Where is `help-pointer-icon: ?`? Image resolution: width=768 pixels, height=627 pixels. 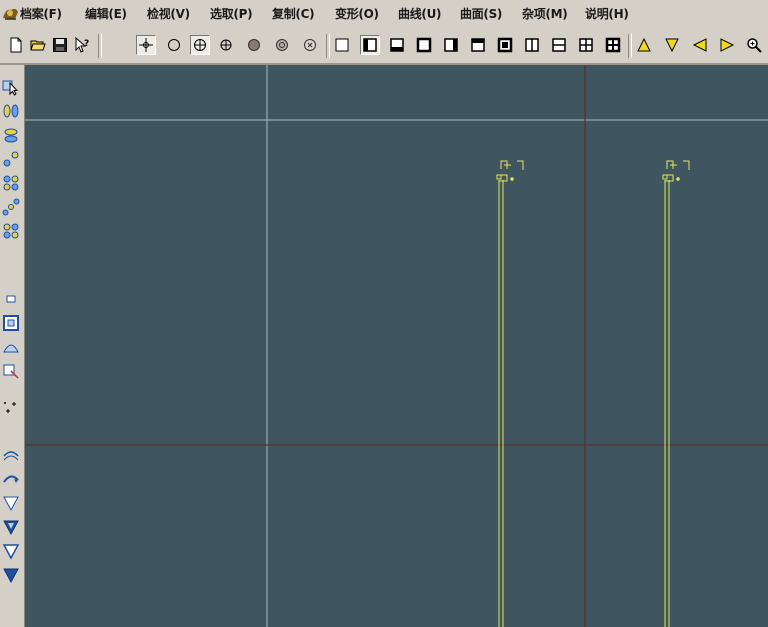 help-pointer-icon: ? is located at coordinates (82, 45).